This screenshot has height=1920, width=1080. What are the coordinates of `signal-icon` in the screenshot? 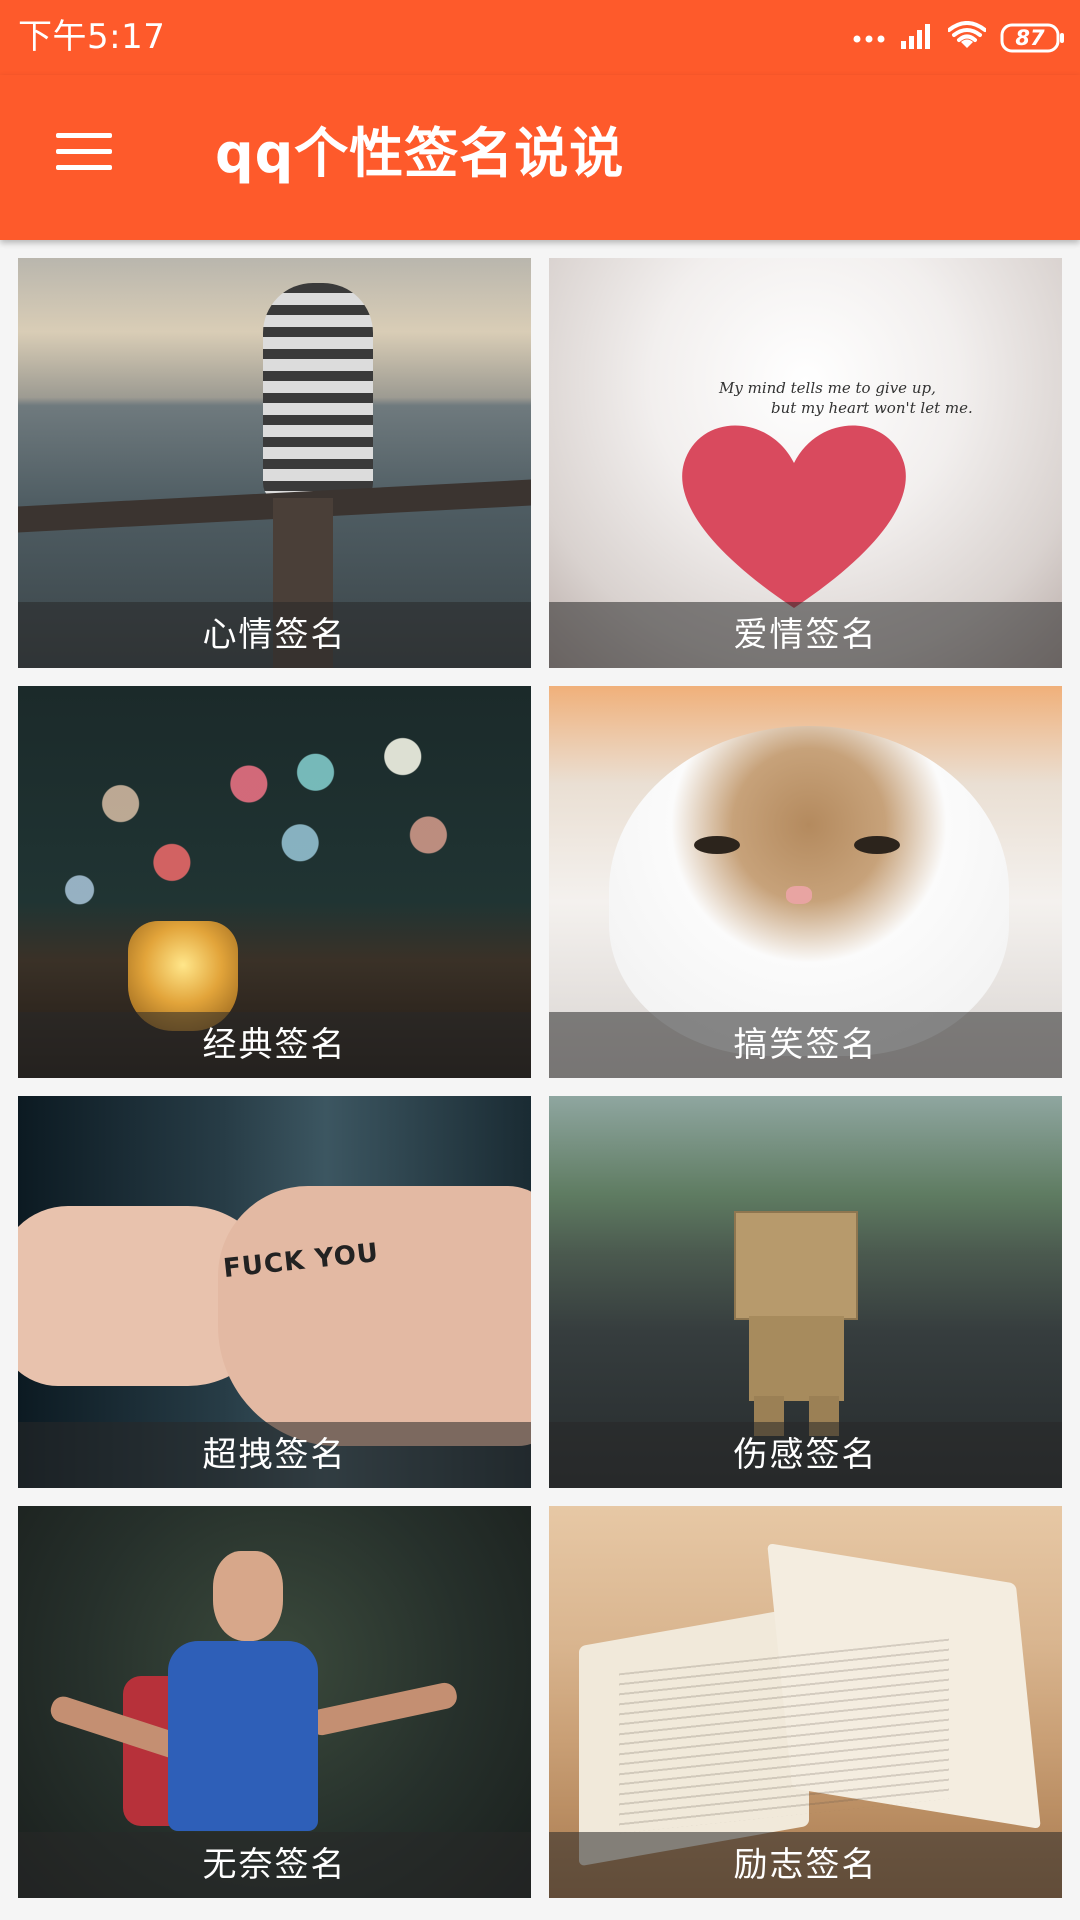 It's located at (917, 38).